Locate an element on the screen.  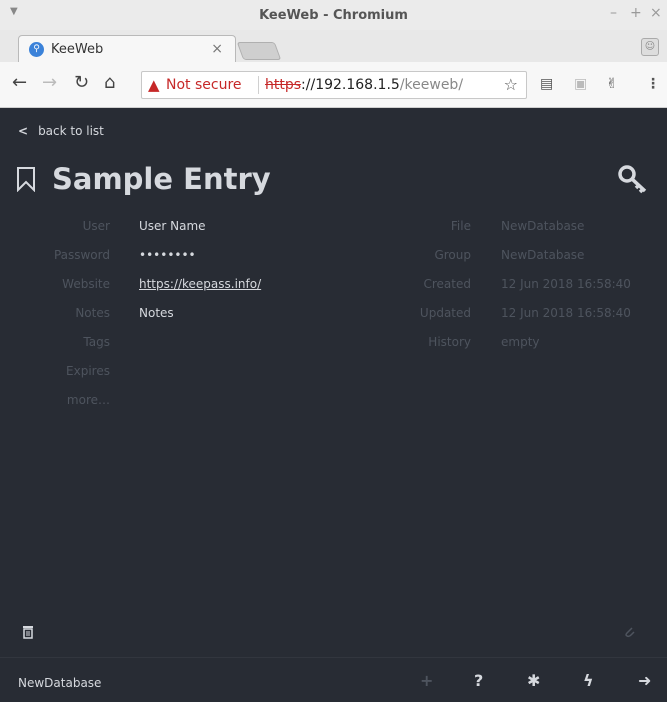
reload-icon: ↻ is located at coordinates (81, 83).